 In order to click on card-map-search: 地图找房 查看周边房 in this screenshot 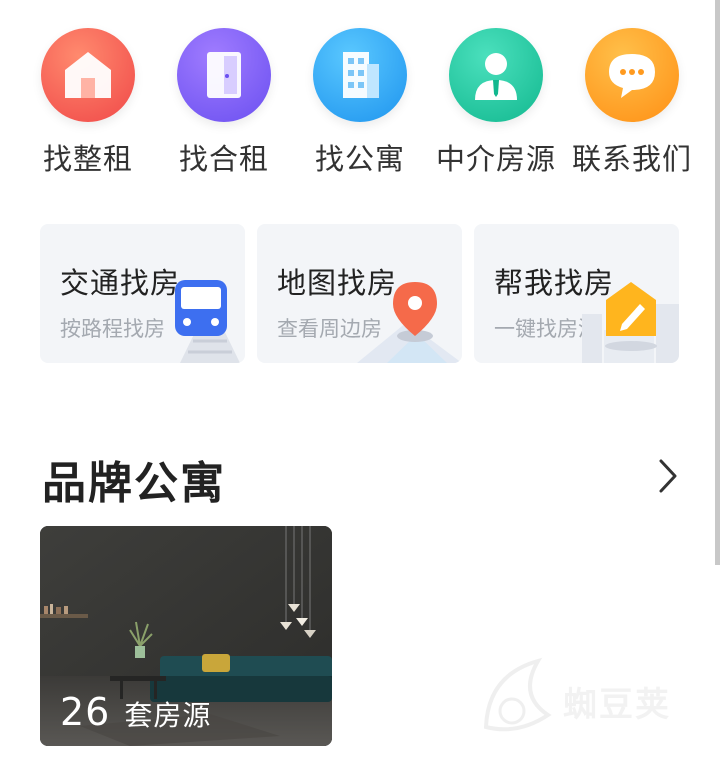, I will do `click(359, 293)`.